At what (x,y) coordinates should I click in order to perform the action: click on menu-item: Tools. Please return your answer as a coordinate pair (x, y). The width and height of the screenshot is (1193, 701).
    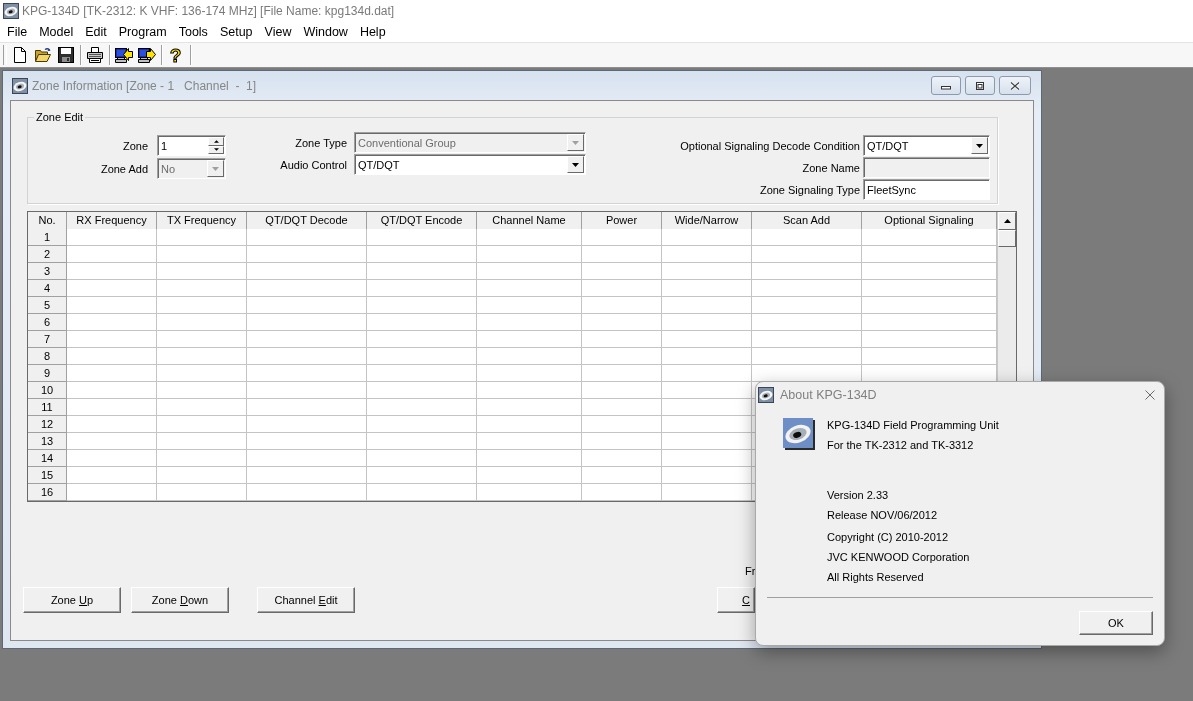
    Looking at the image, I should click on (193, 32).